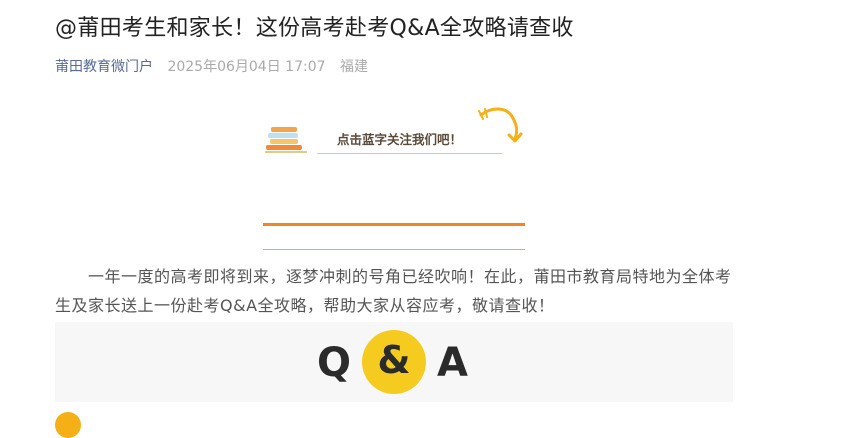  What do you see at coordinates (409, 153) in the screenshot?
I see `follow-underline` at bounding box center [409, 153].